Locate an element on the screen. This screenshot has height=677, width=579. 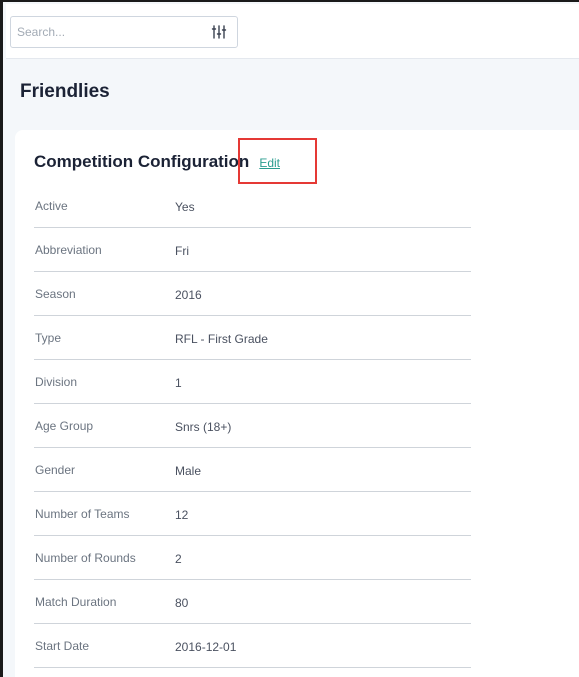
detail-value: Yes is located at coordinates (185, 207).